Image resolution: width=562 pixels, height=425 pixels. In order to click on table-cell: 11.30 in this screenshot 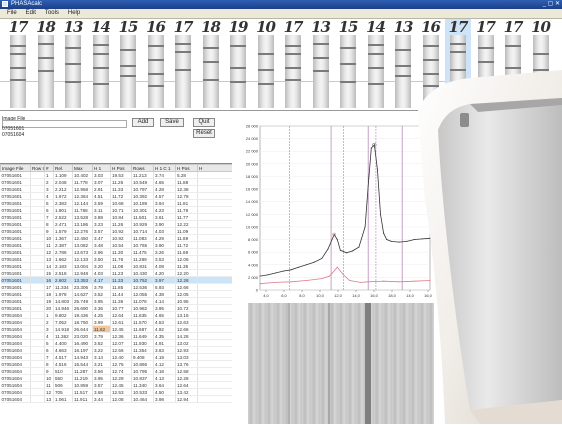, I will do `click(121, 252)`.